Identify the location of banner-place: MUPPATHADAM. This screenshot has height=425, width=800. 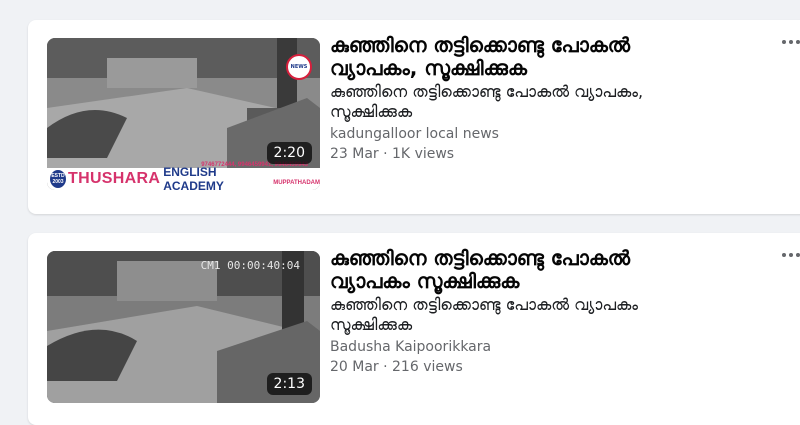
(296, 183).